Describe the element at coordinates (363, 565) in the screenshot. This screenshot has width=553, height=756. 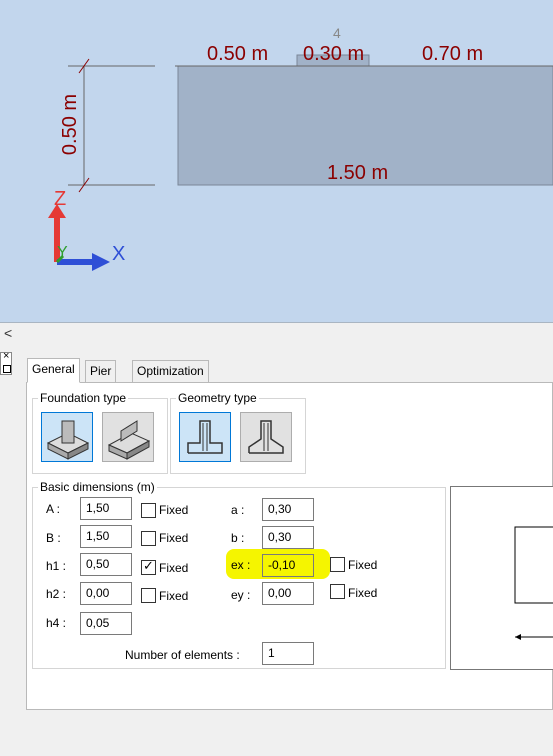
I see `fixed-label-ex: Fixed` at that location.